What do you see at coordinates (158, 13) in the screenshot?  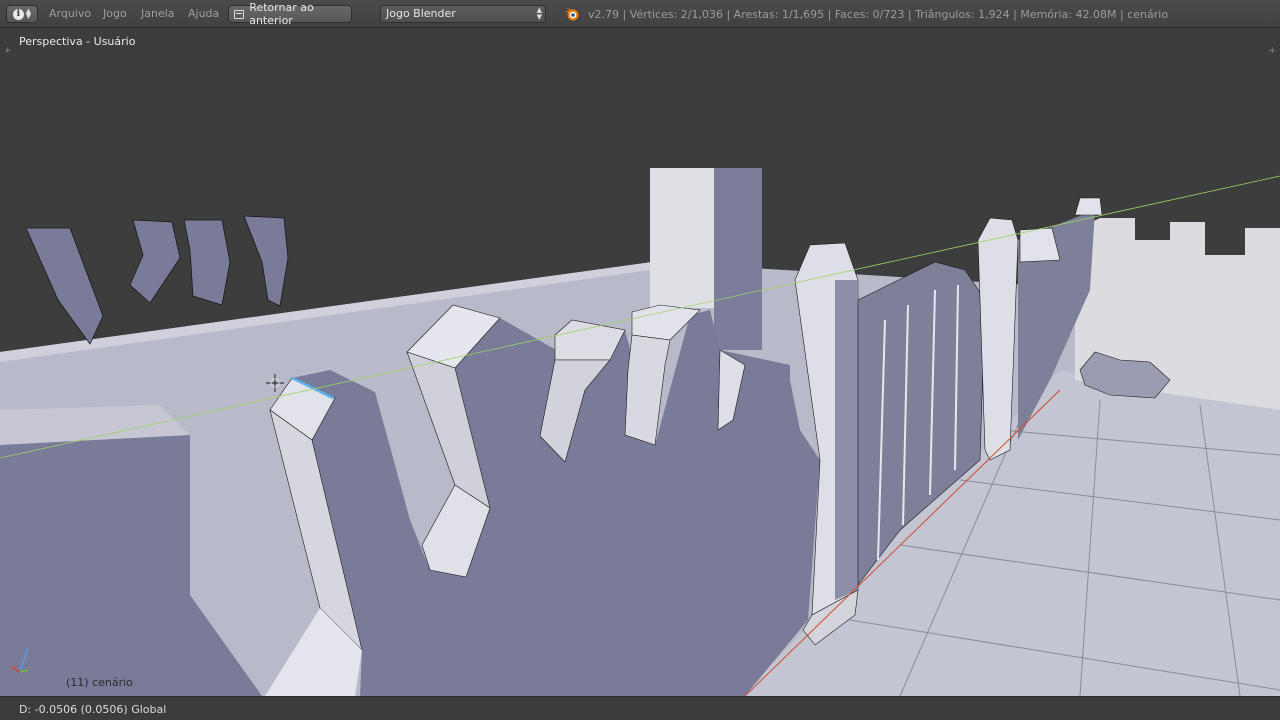 I see `menu-janela: Janela` at bounding box center [158, 13].